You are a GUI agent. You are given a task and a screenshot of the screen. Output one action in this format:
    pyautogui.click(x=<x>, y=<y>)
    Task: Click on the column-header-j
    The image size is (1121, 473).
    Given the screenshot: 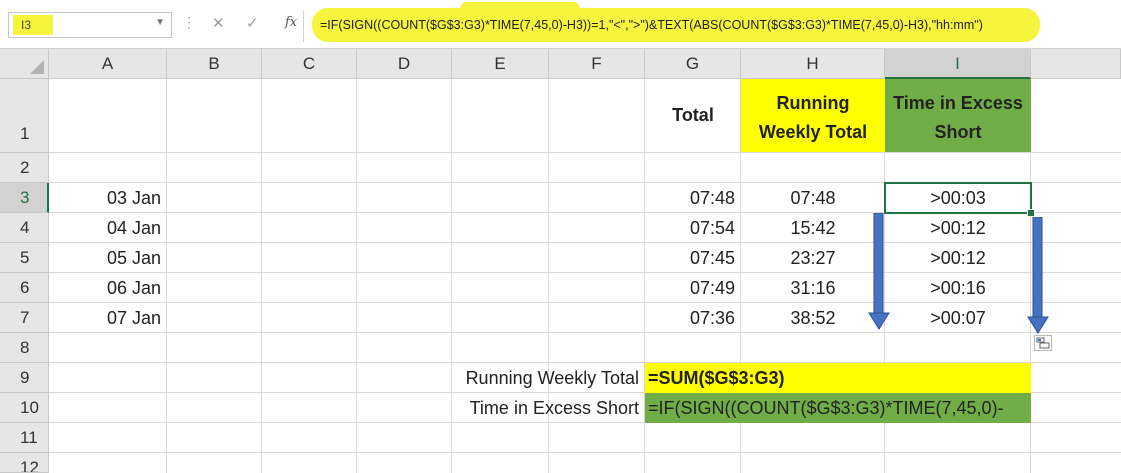 What is the action you would take?
    pyautogui.click(x=1076, y=64)
    